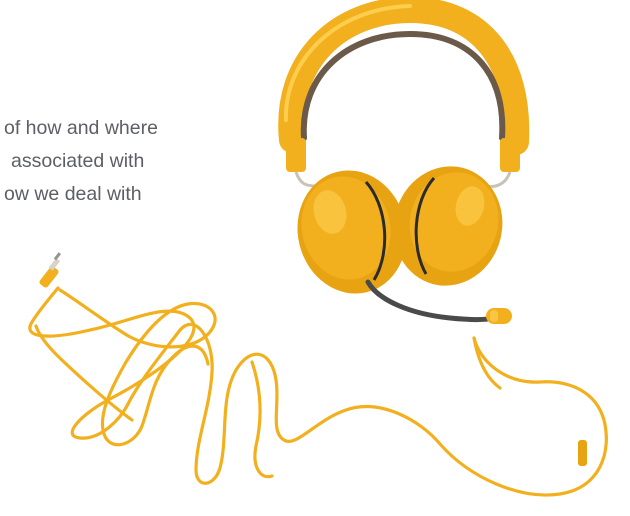 This screenshot has width=630, height=516. What do you see at coordinates (404, 77) in the screenshot?
I see `headband` at bounding box center [404, 77].